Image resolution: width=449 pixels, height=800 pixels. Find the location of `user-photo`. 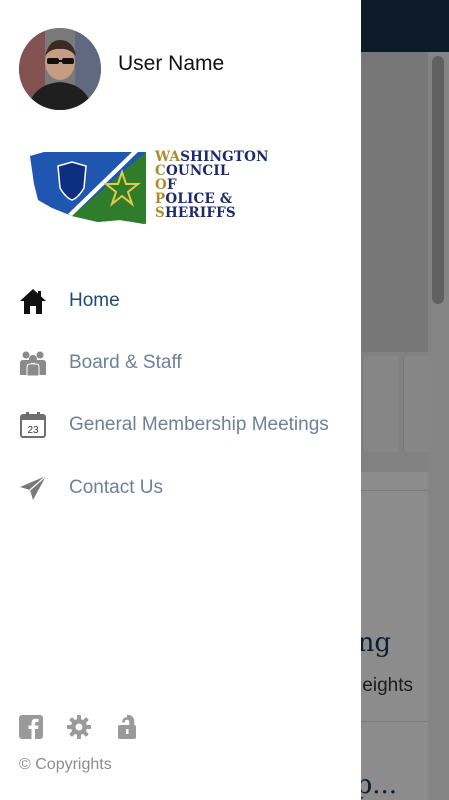

user-photo is located at coordinates (60, 69).